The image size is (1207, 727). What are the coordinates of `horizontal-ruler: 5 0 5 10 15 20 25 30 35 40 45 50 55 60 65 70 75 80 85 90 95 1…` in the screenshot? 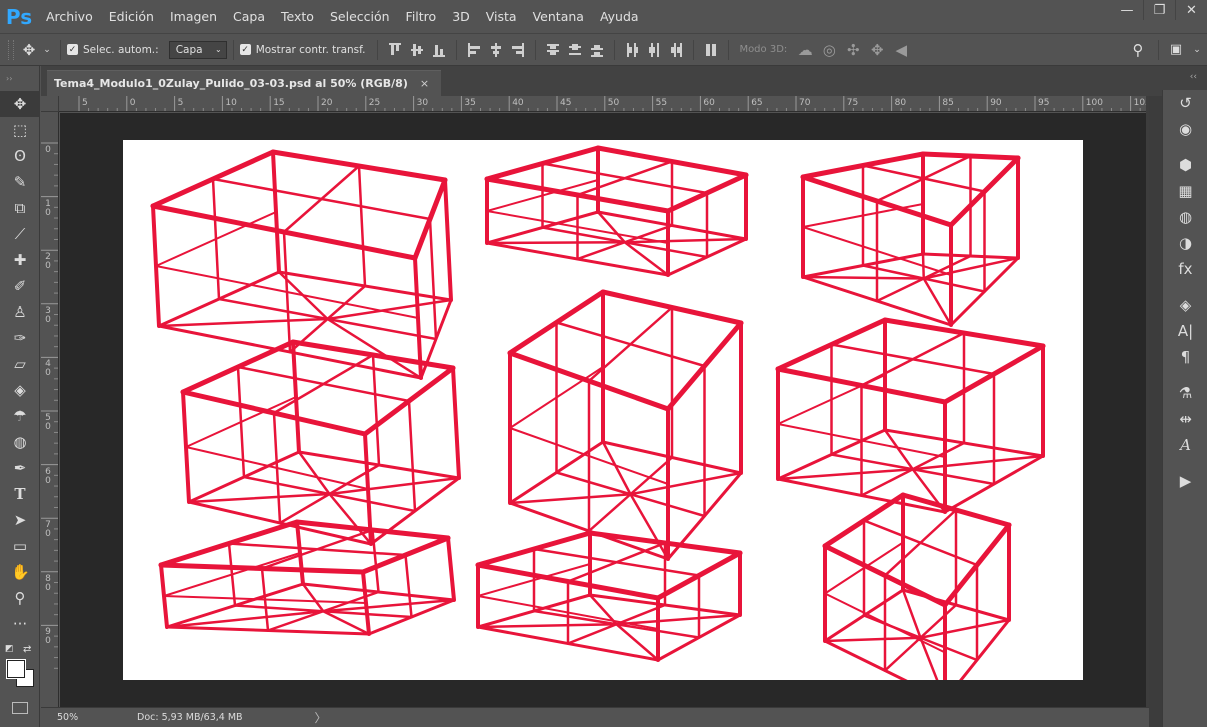 It's located at (602, 104).